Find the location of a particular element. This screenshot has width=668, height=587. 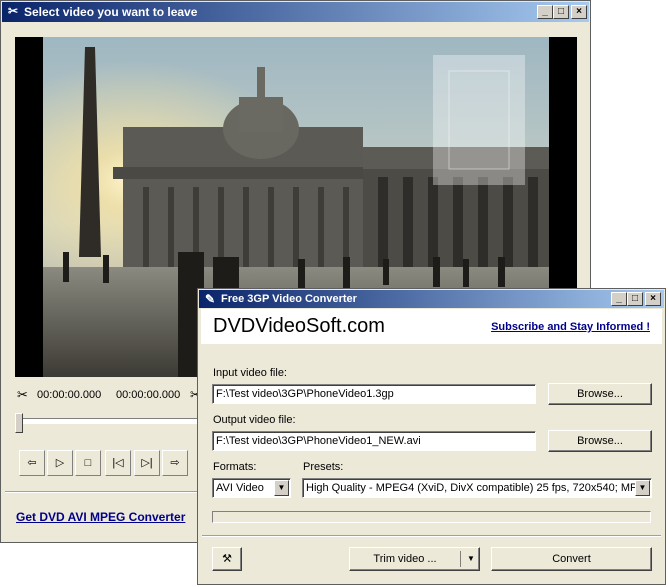

formats-label: Formats: is located at coordinates (235, 467).